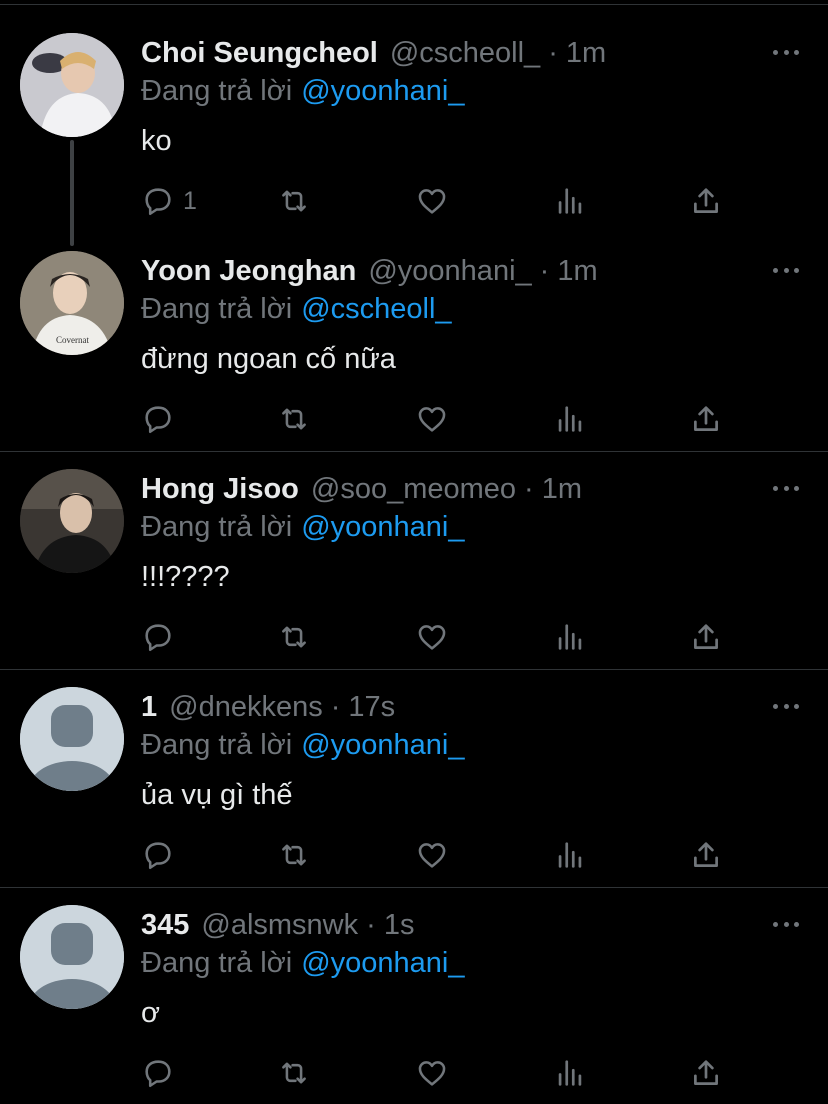 Image resolution: width=828 pixels, height=1104 pixels. I want to click on tweet-header: 345 @alsmsnwk · 1s, so click(277, 925).